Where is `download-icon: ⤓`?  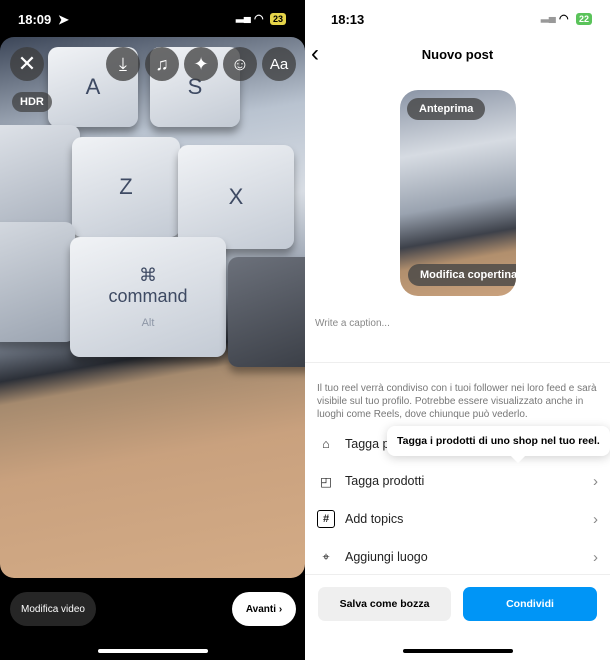 download-icon: ⤓ is located at coordinates (123, 63).